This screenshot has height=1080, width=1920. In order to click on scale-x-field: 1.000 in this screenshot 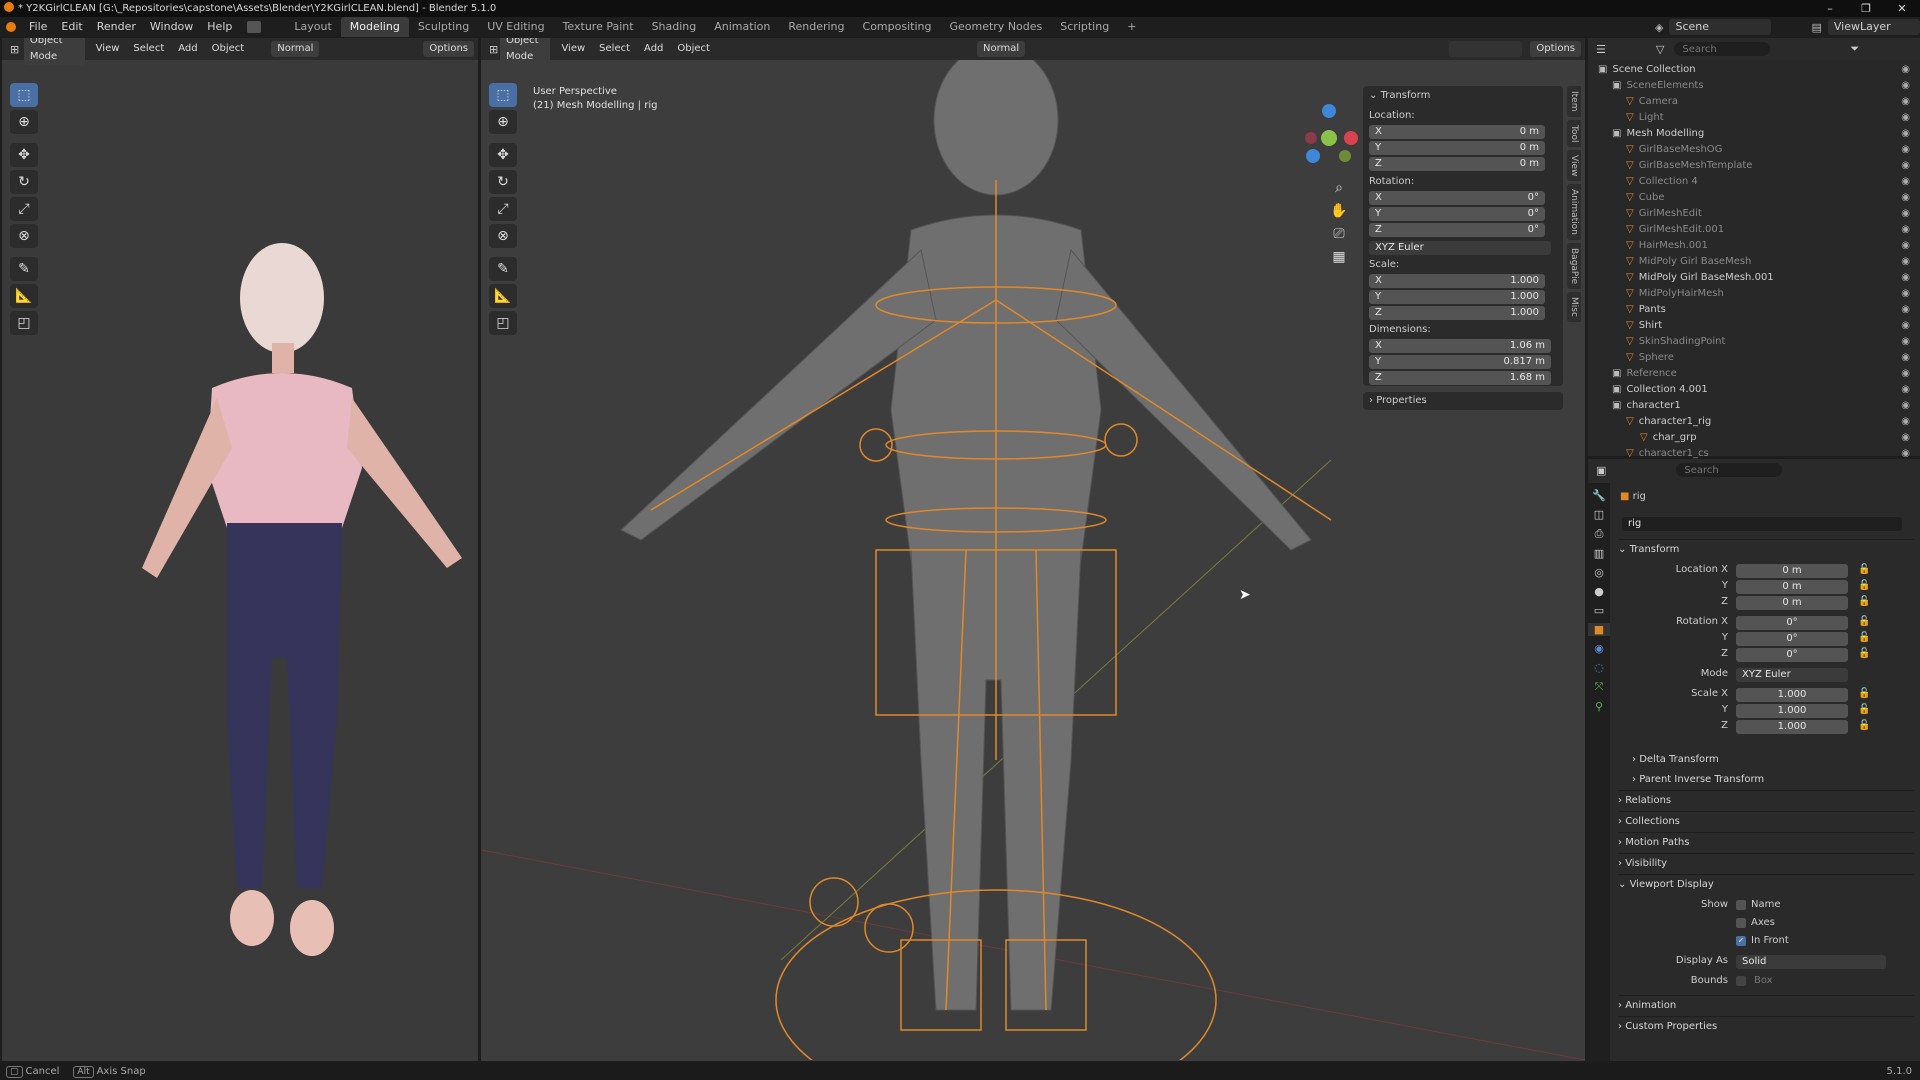, I will do `click(1792, 695)`.